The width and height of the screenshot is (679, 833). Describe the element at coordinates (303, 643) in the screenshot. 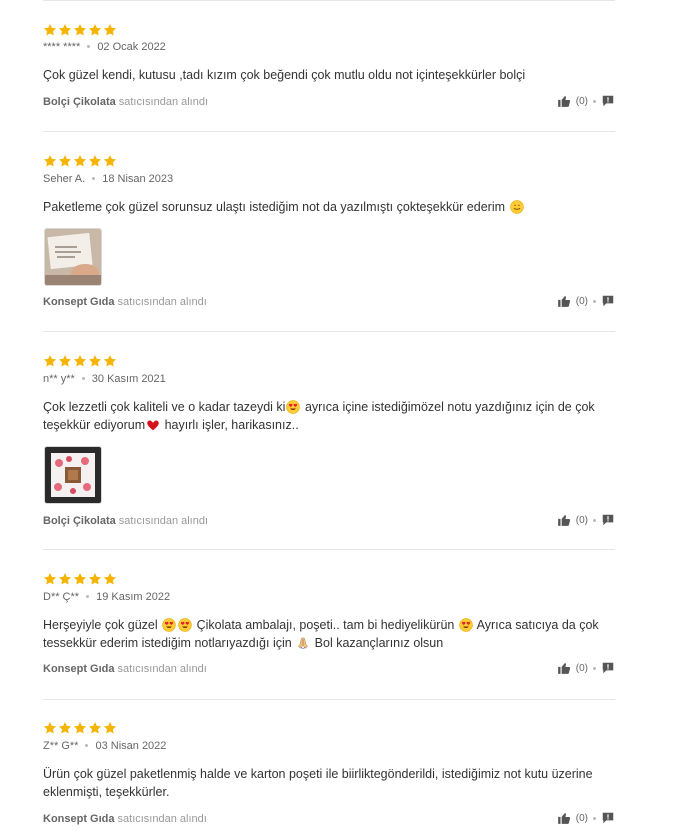

I see `folded-hands-icon` at that location.